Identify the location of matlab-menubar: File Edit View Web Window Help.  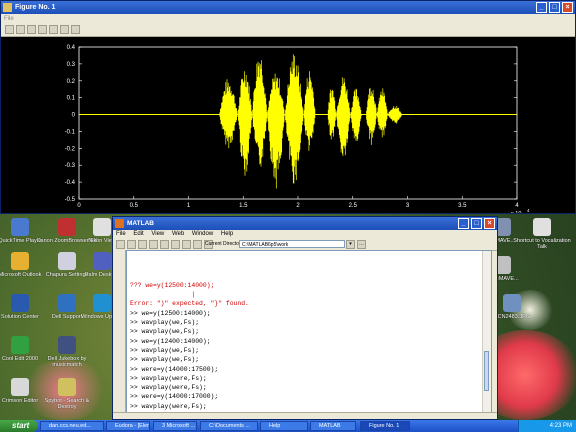
(305, 234).